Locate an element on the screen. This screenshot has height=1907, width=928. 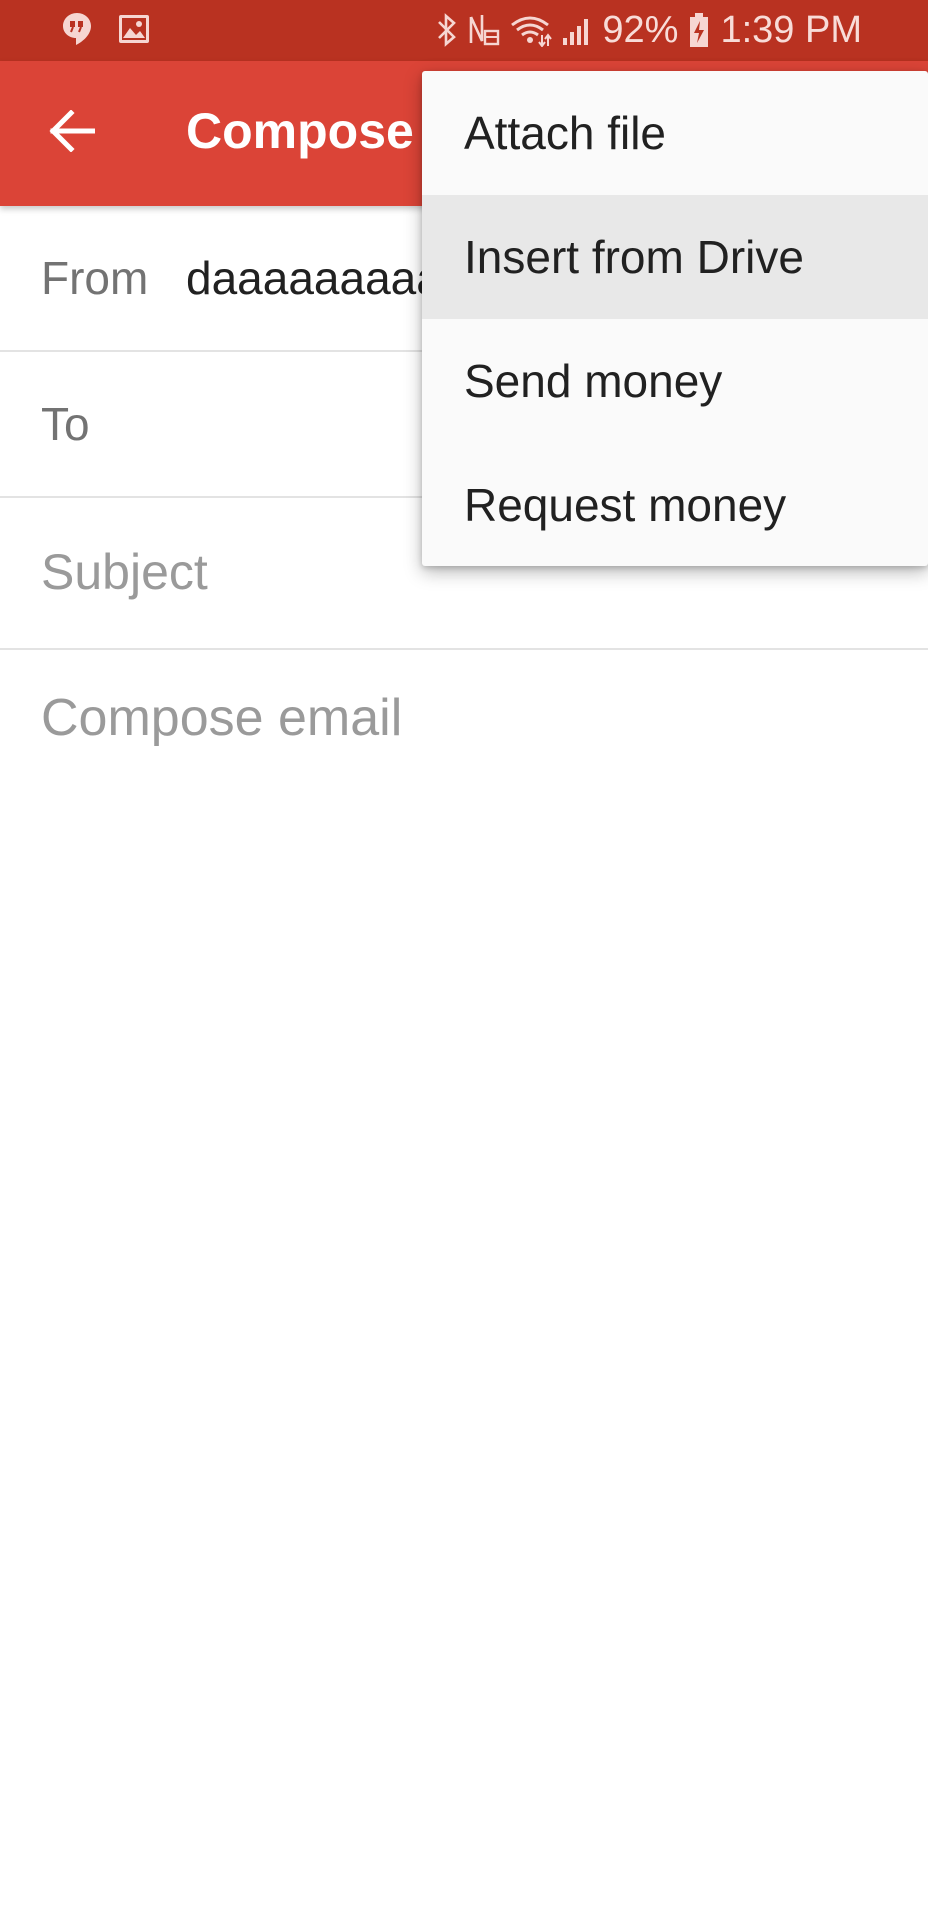
system-status: 92% 1:39 PM is located at coordinates (649, 30).